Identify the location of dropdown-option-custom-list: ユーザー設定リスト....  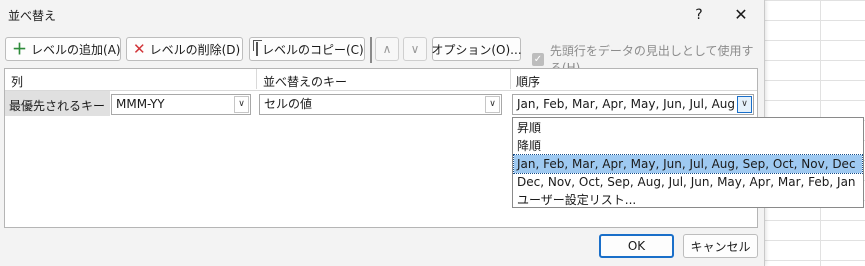
(688, 200).